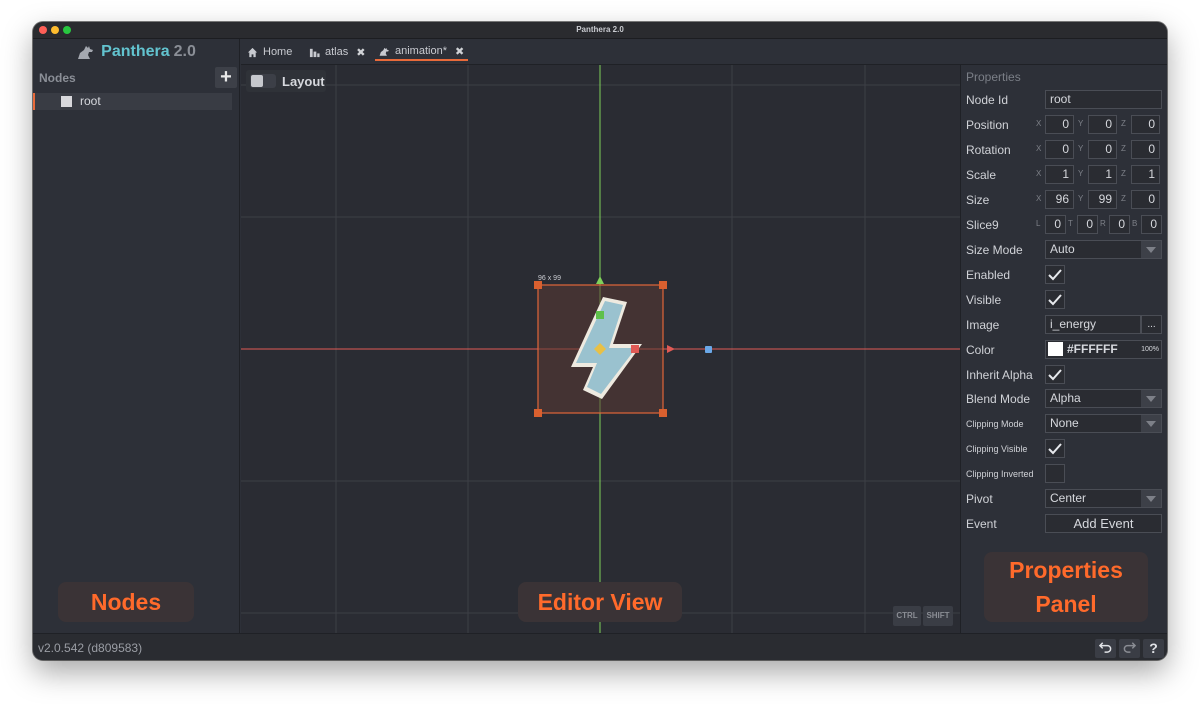 The height and width of the screenshot is (704, 1200). I want to click on layout-switch, so click(263, 81).